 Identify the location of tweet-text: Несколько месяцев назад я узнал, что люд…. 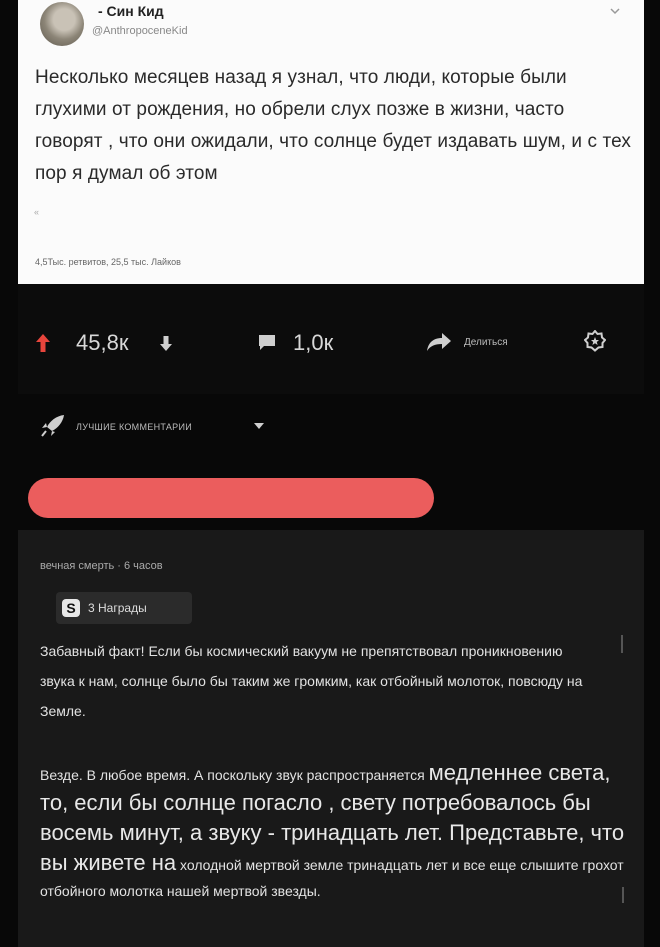
(333, 125).